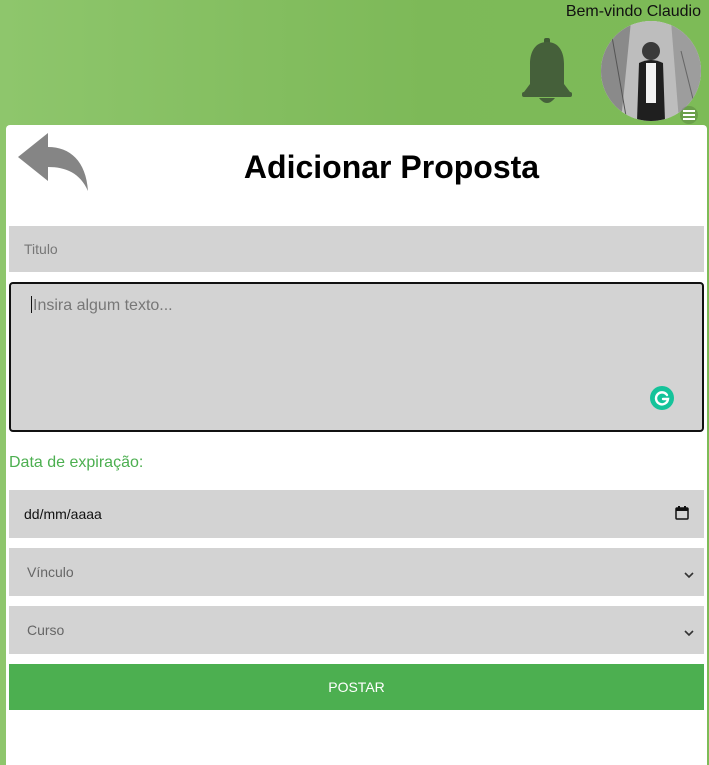 This screenshot has height=765, width=709. Describe the element at coordinates (547, 71) in the screenshot. I see `bell-icon` at that location.